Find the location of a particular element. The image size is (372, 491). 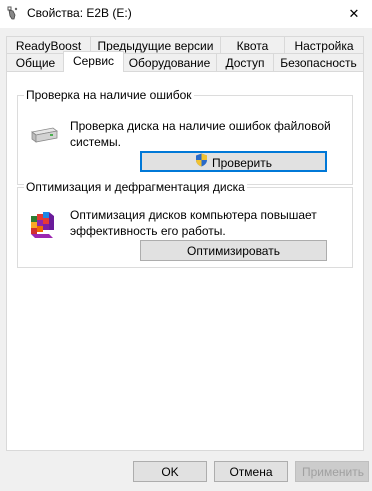

optimize-button-label: Оптимизировать is located at coordinates (233, 251).